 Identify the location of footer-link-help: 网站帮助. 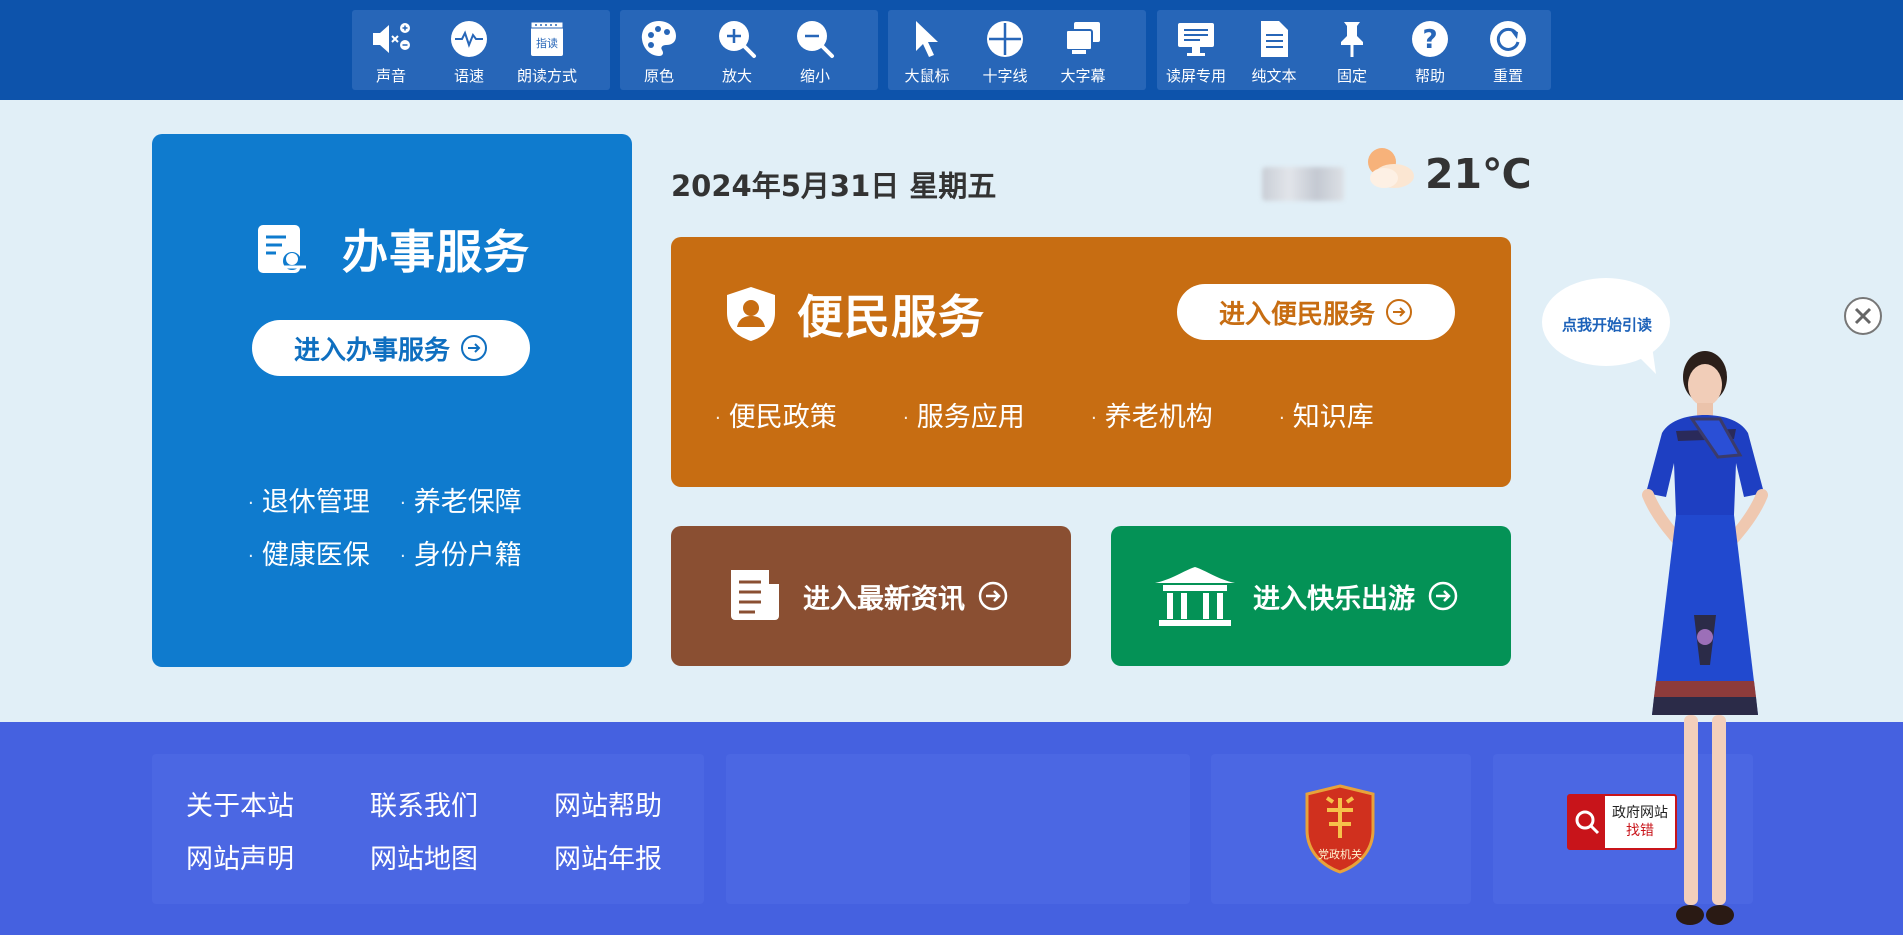
(624, 803).